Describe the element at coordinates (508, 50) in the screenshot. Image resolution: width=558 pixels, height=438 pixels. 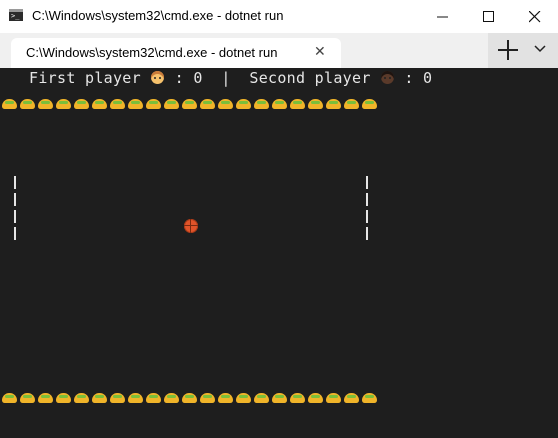
I see `plus-icon` at that location.